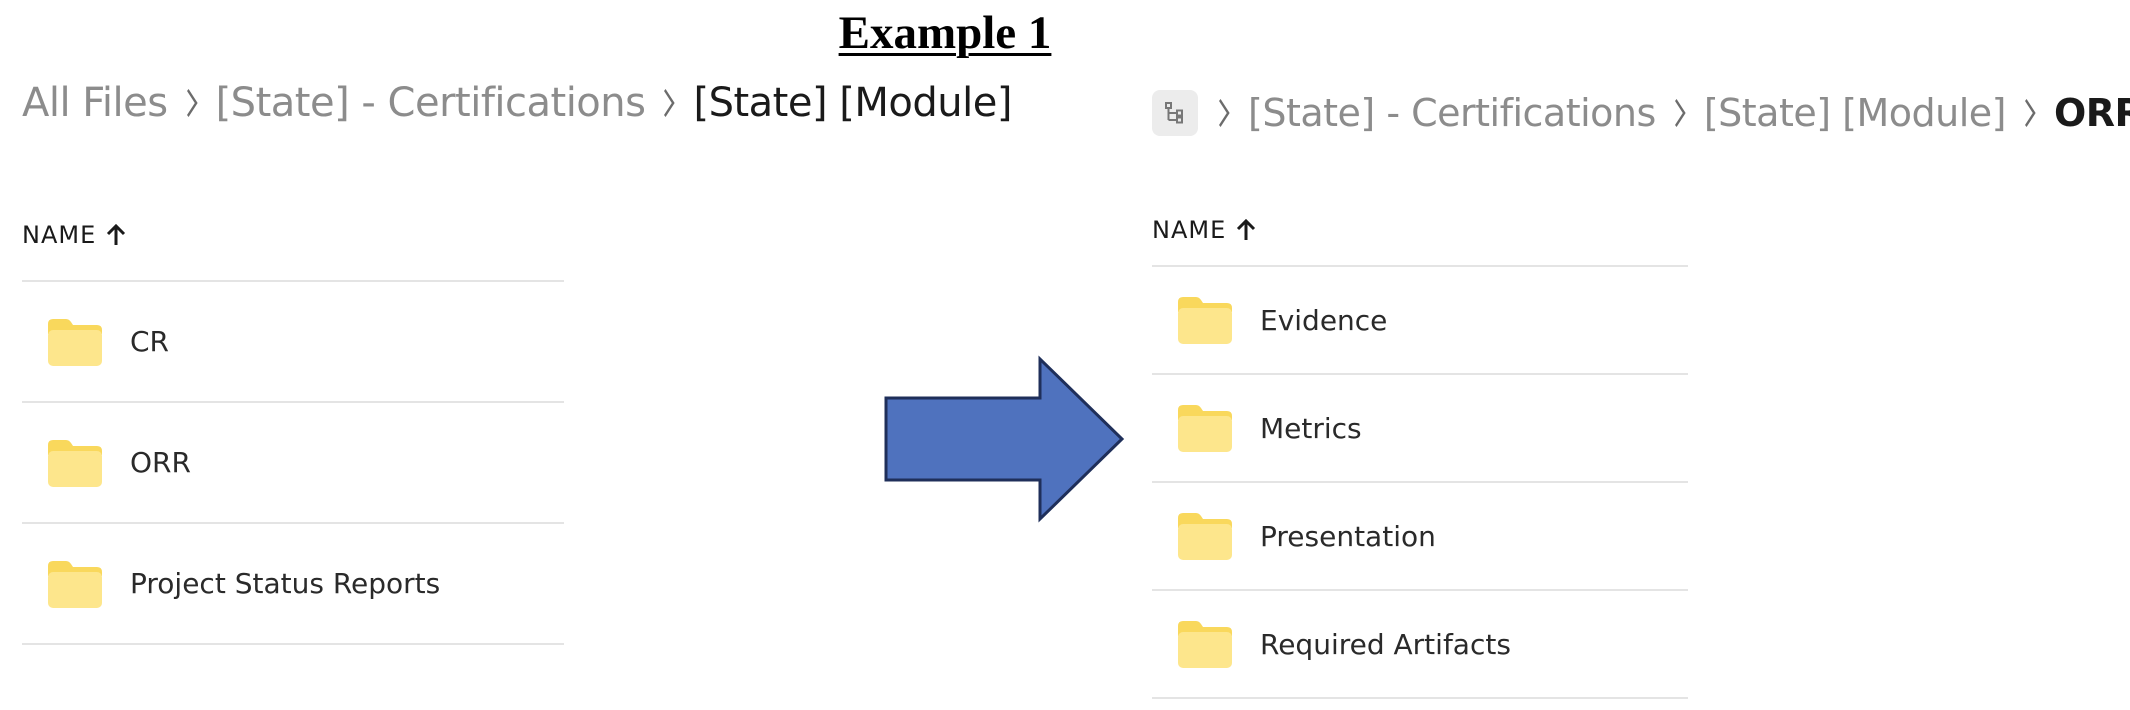 The height and width of the screenshot is (710, 2130). What do you see at coordinates (285, 583) in the screenshot?
I see `folder-name: Project Status Reports` at bounding box center [285, 583].